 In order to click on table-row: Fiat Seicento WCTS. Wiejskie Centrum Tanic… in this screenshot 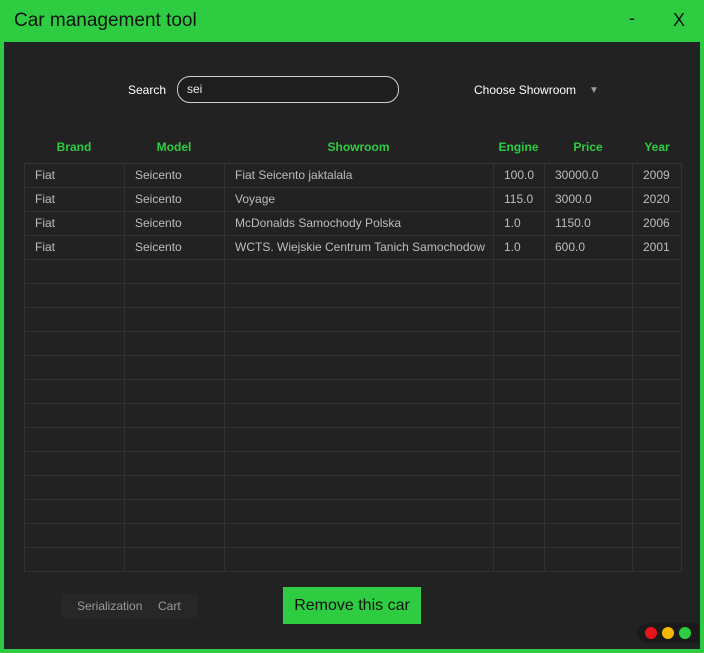, I will do `click(353, 248)`.